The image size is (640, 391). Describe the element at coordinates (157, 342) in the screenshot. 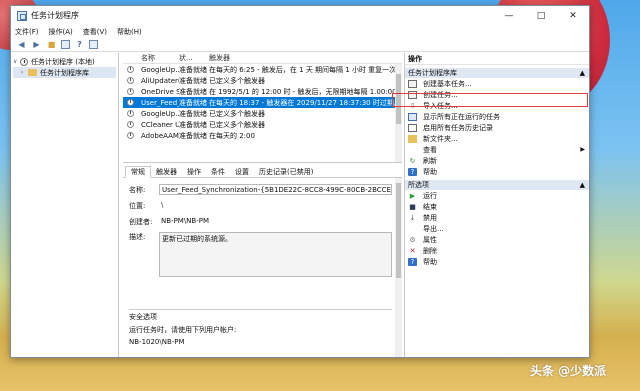

I see `run-as-value: NB-1020\NB-PM` at that location.